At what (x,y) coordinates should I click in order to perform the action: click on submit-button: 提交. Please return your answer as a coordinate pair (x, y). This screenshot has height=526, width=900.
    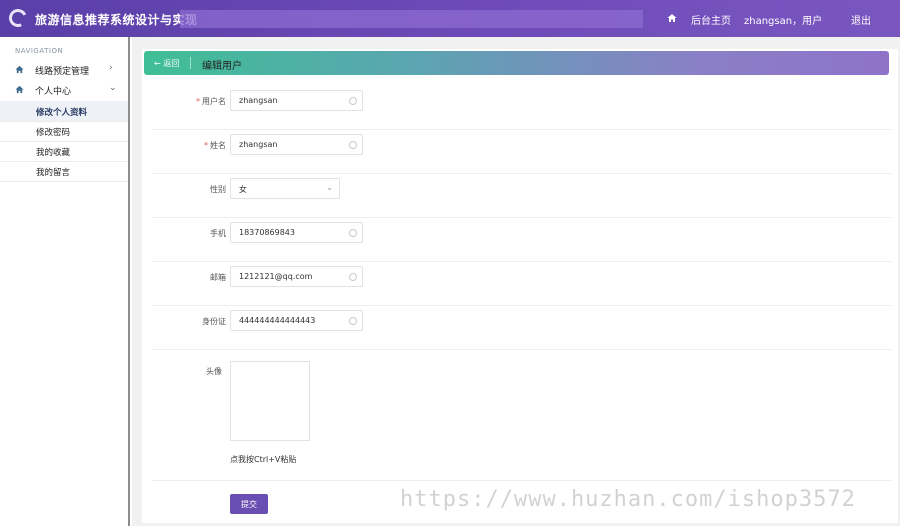
    Looking at the image, I should click on (249, 504).